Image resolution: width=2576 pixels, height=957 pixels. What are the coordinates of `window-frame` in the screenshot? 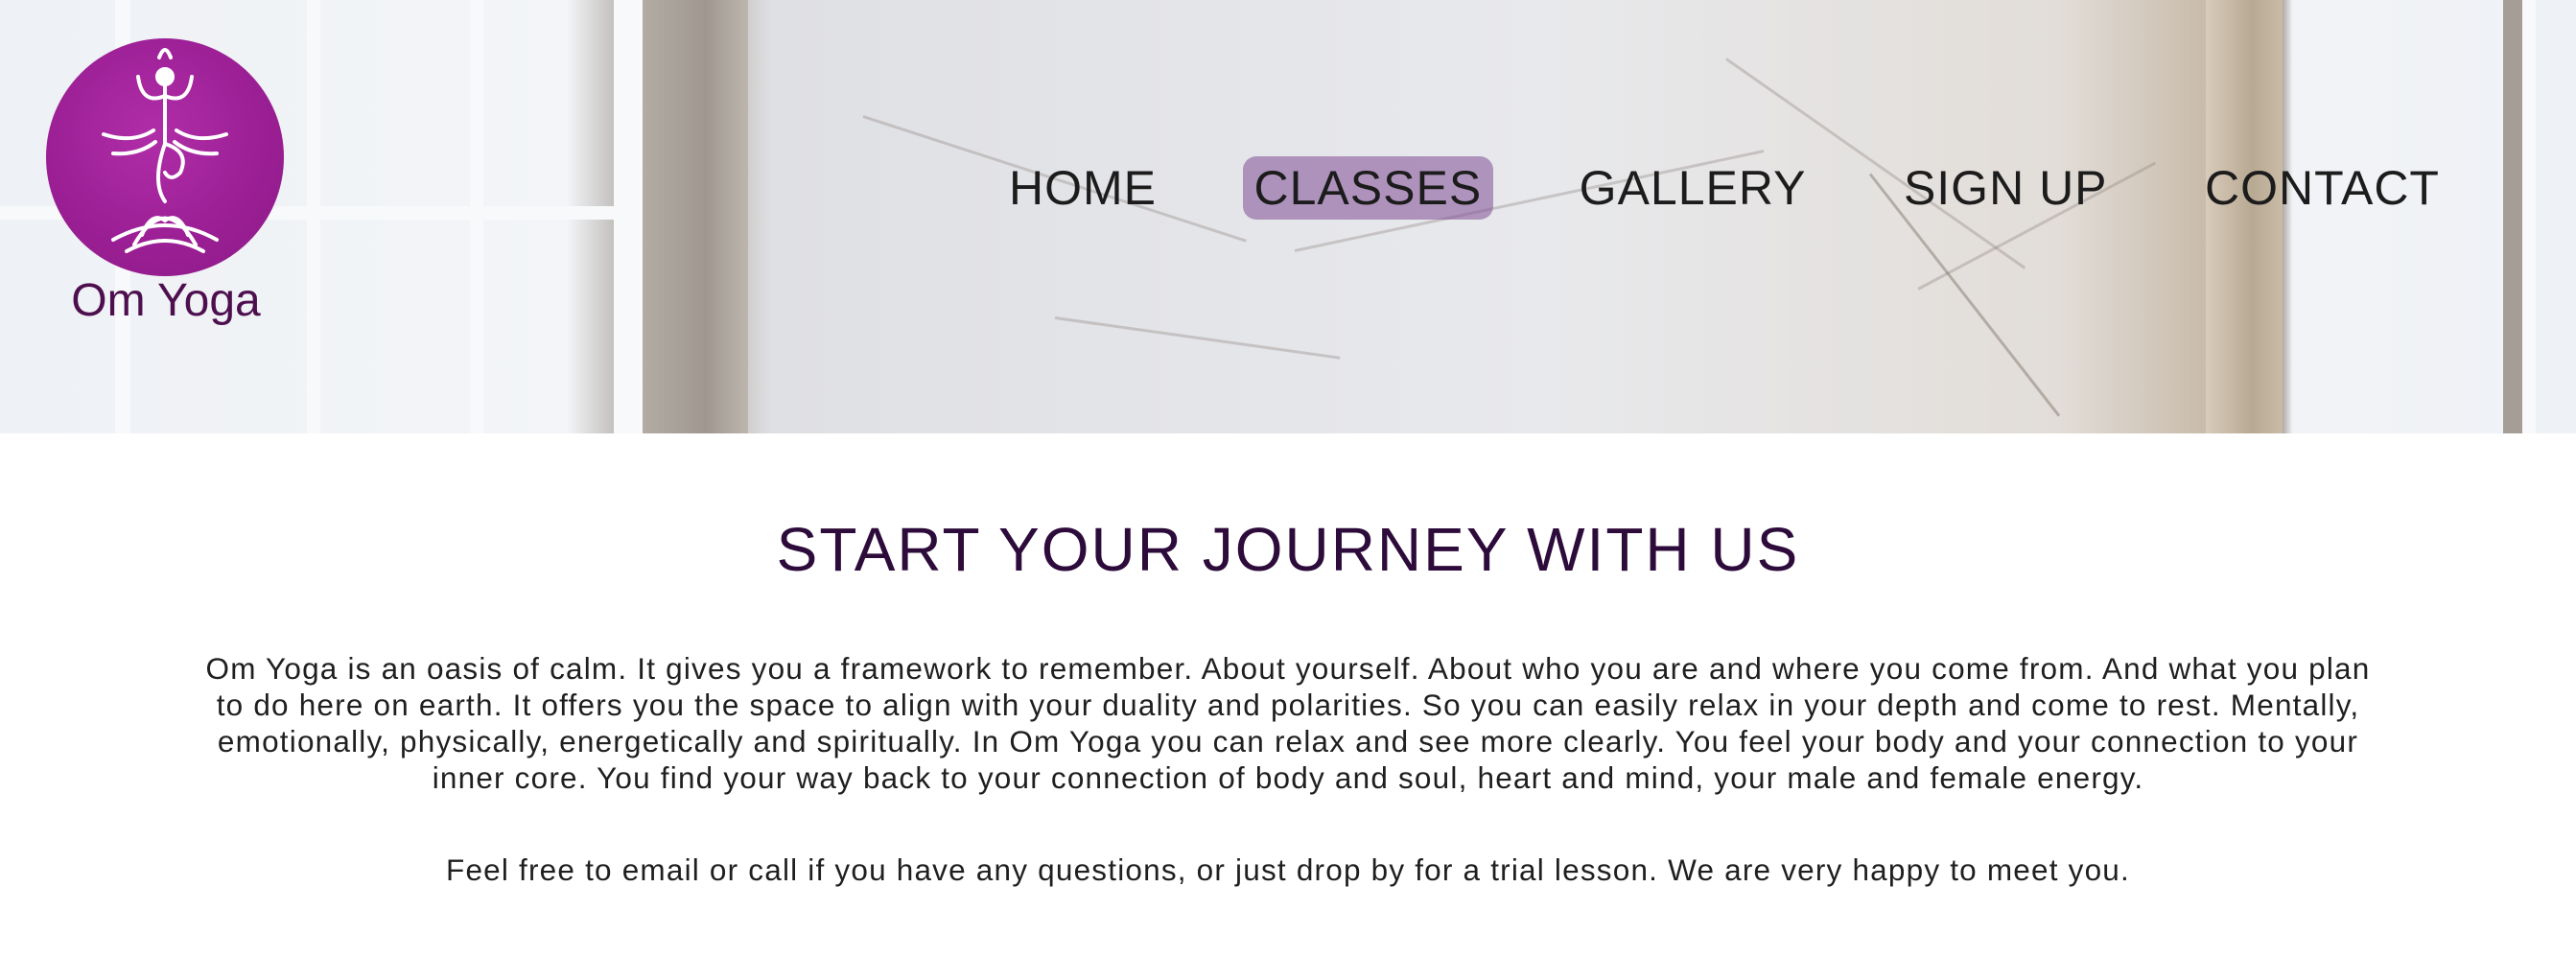 It's located at (2529, 216).